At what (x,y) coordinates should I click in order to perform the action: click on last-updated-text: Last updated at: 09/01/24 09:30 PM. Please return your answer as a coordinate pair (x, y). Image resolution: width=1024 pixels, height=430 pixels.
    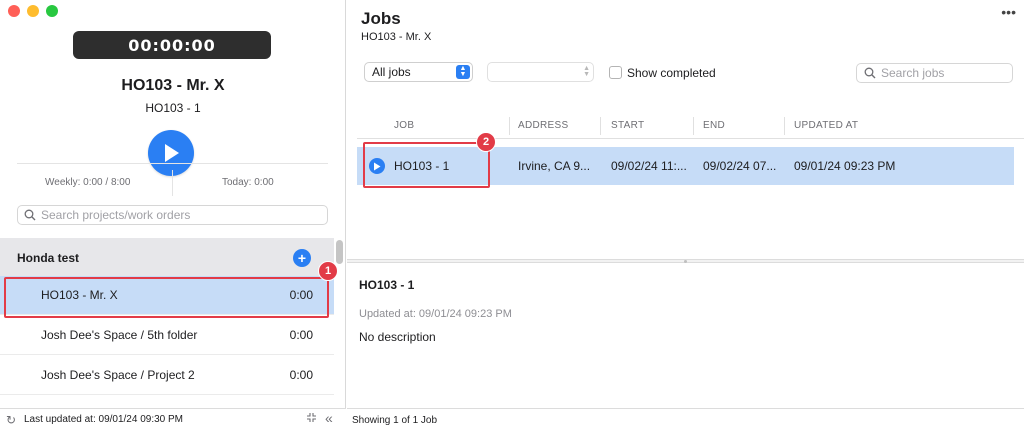
    Looking at the image, I should click on (104, 419).